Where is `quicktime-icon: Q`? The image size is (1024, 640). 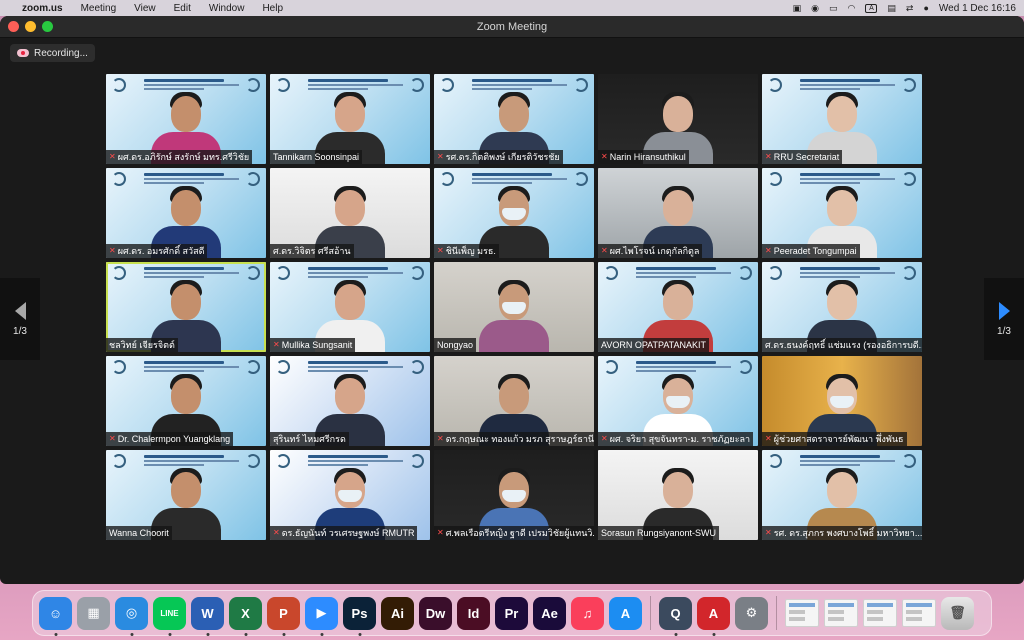
quicktime-icon: Q is located at coordinates (675, 613).